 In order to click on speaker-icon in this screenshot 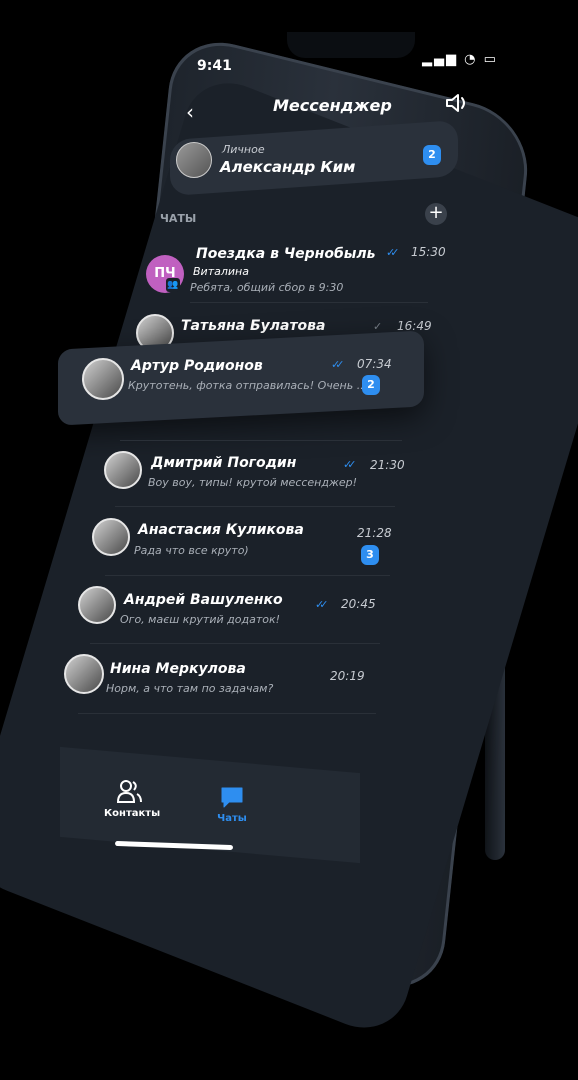, I will do `click(455, 103)`.